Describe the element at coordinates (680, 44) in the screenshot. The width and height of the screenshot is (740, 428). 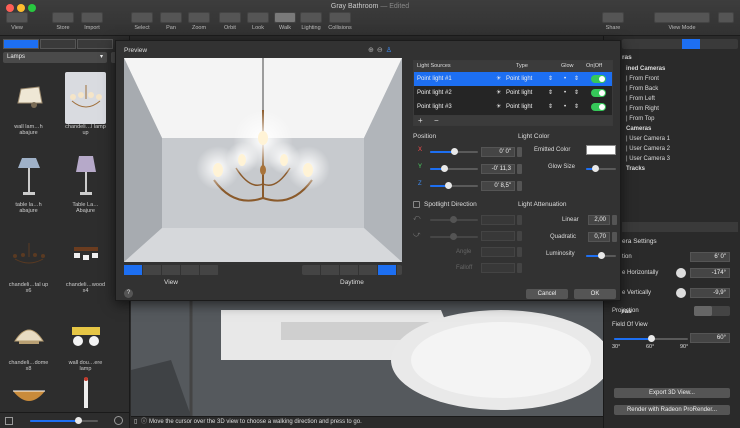
I see `inspector-tabs` at that location.